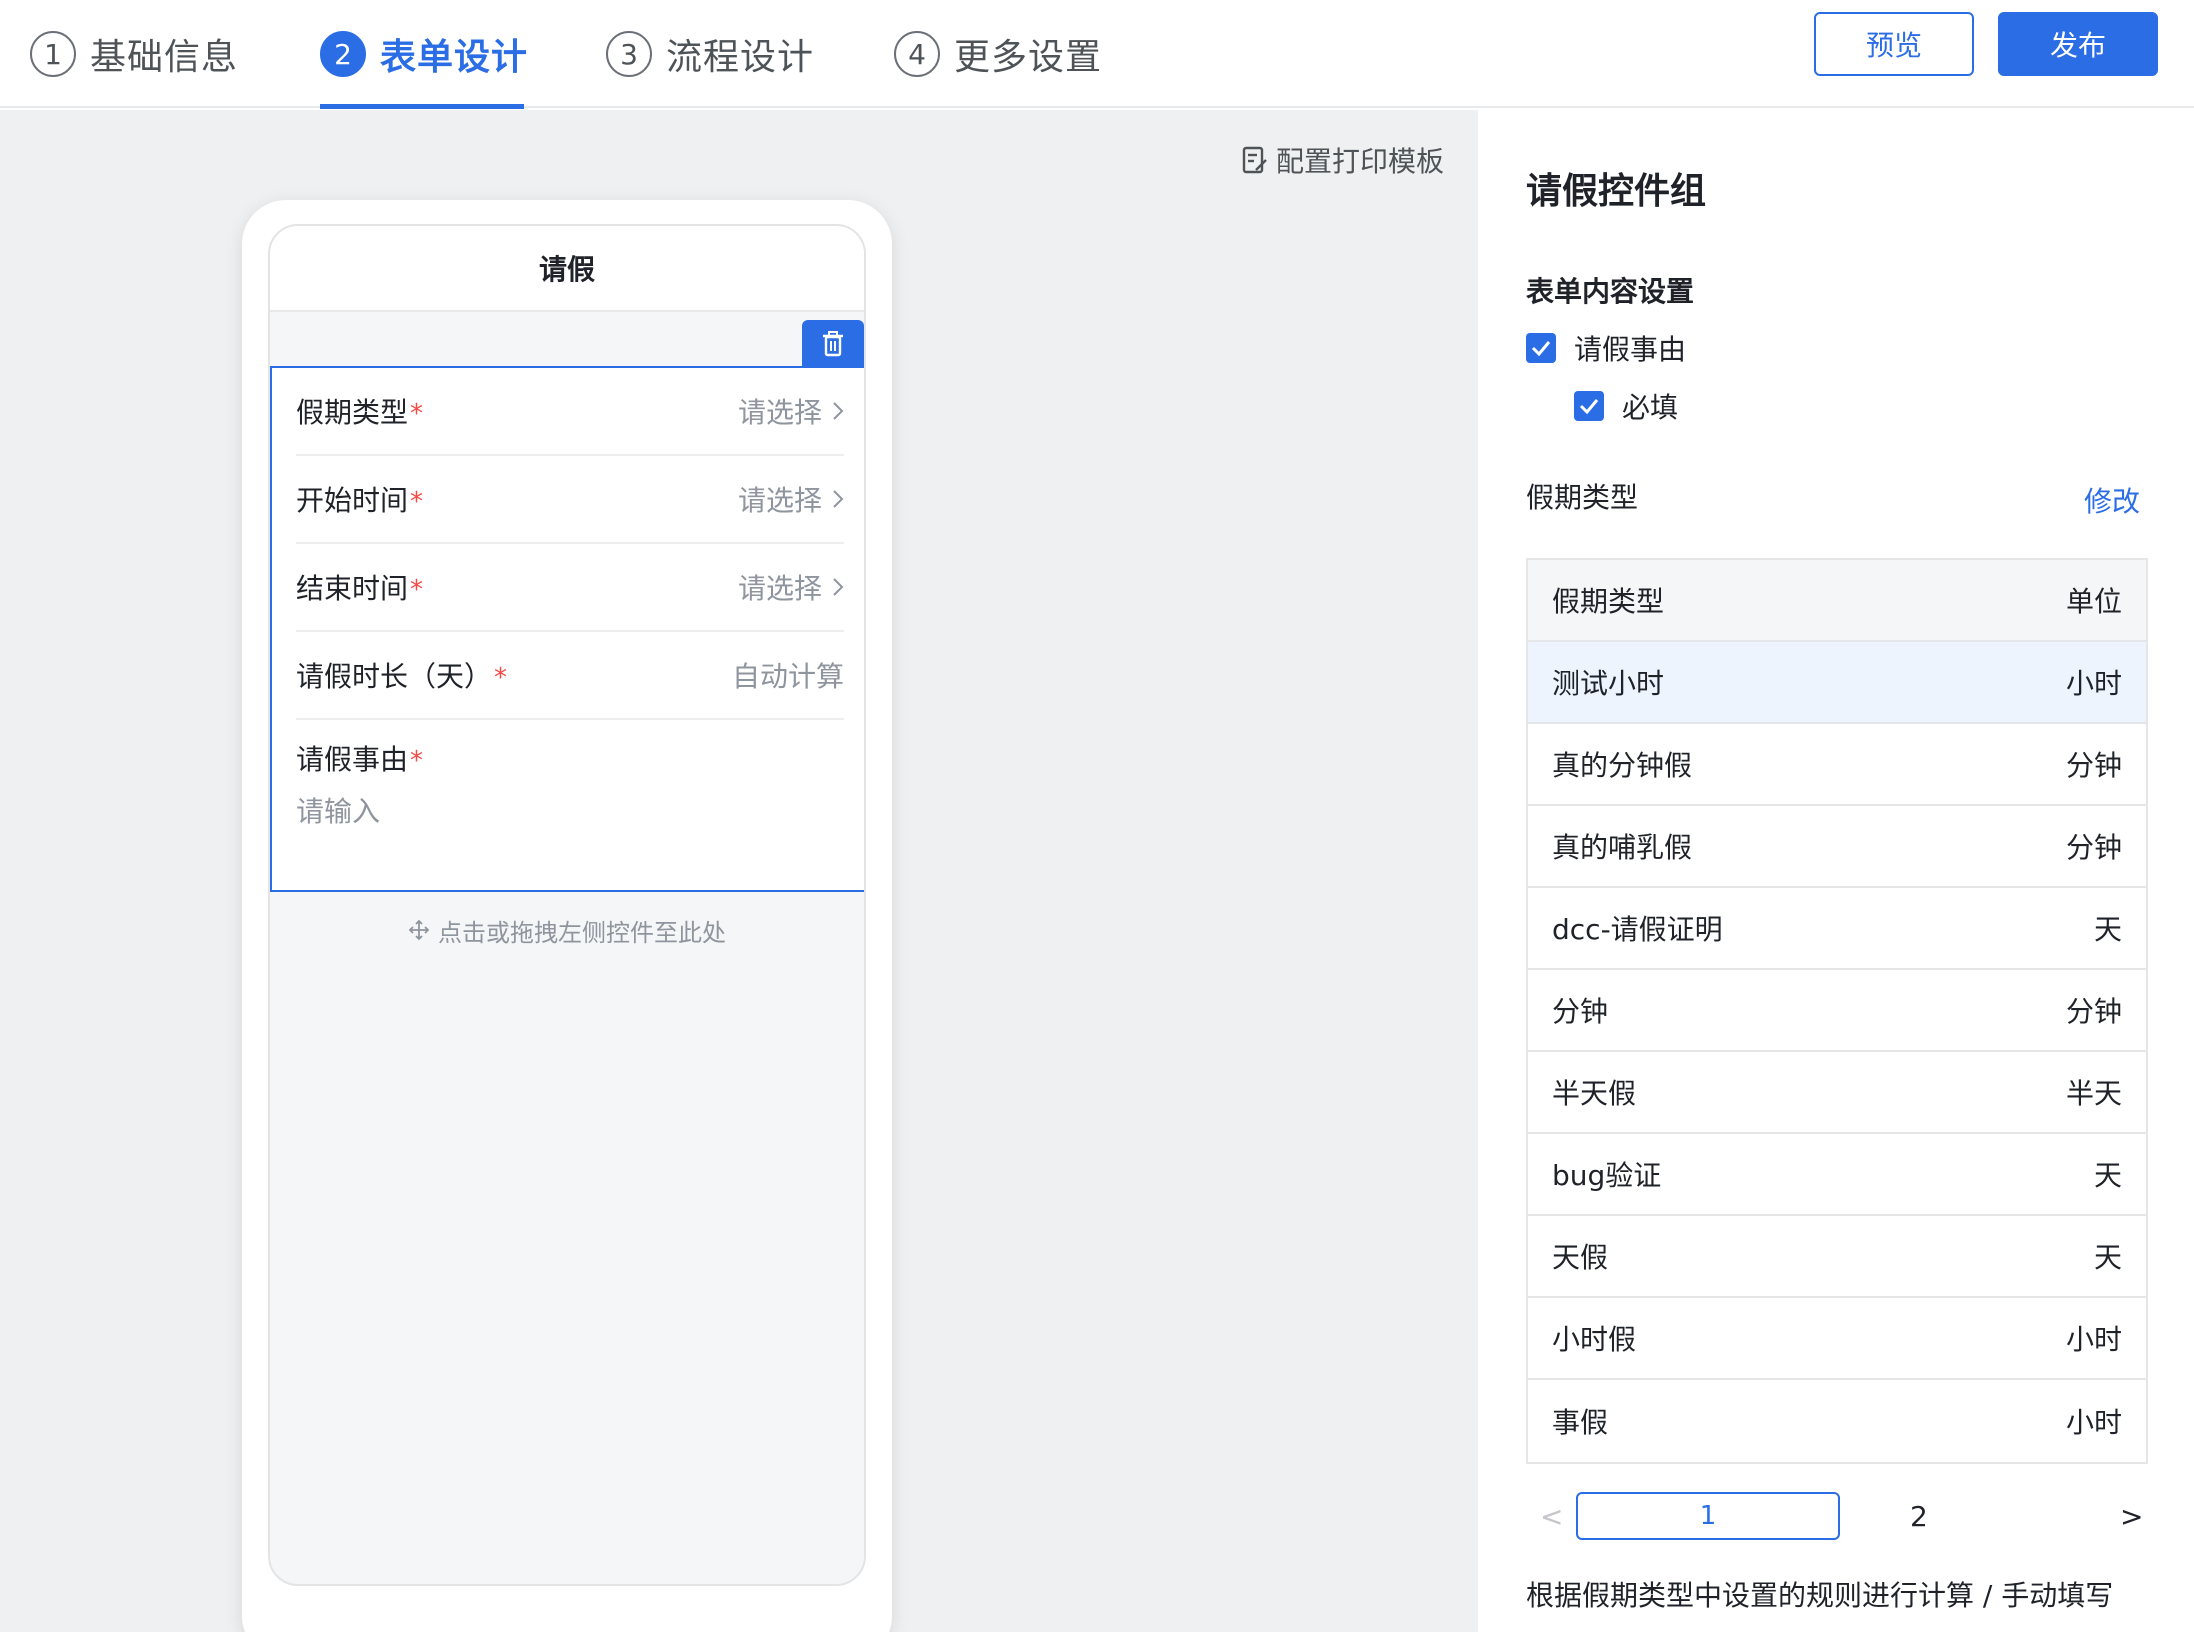  Describe the element at coordinates (629, 54) in the screenshot. I see `step-number: 3` at that location.